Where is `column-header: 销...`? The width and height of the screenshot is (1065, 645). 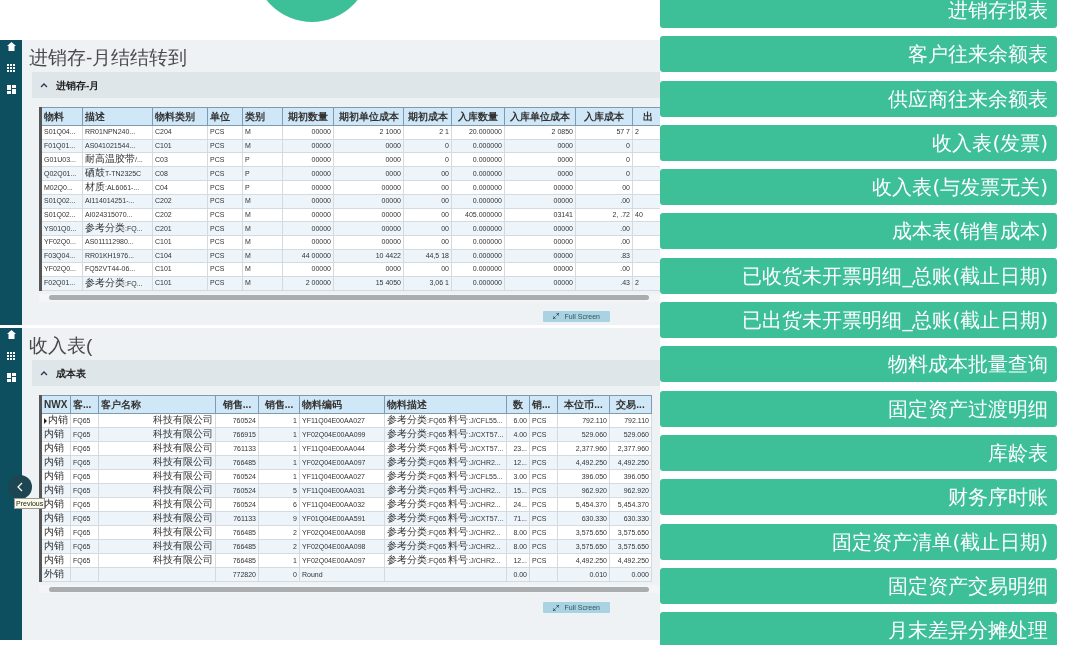 column-header: 销... is located at coordinates (543, 404).